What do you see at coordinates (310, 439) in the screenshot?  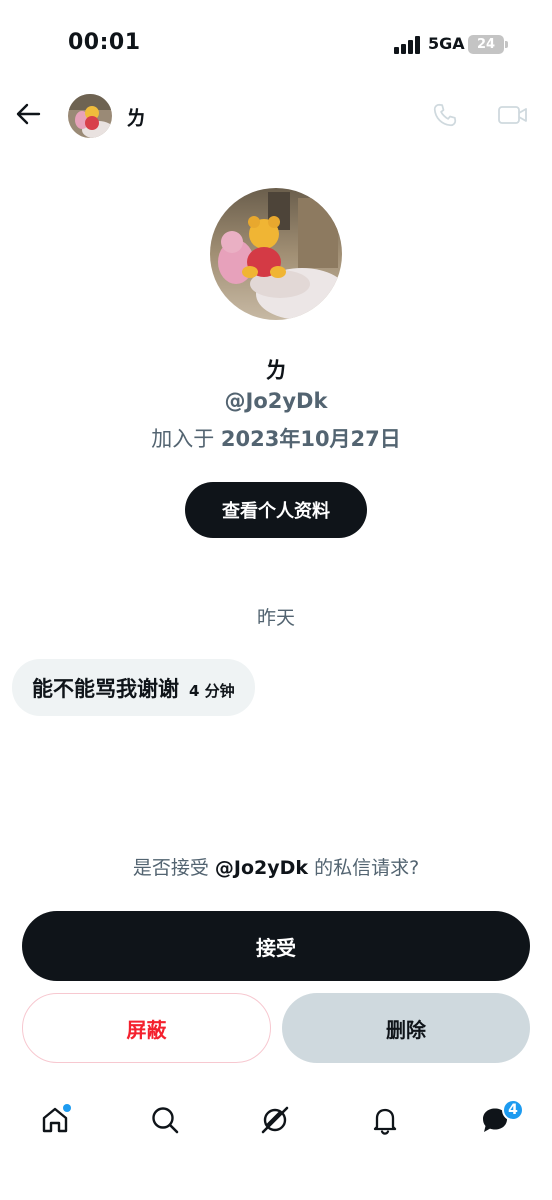 I see `joined-date: 2023年10月27日` at bounding box center [310, 439].